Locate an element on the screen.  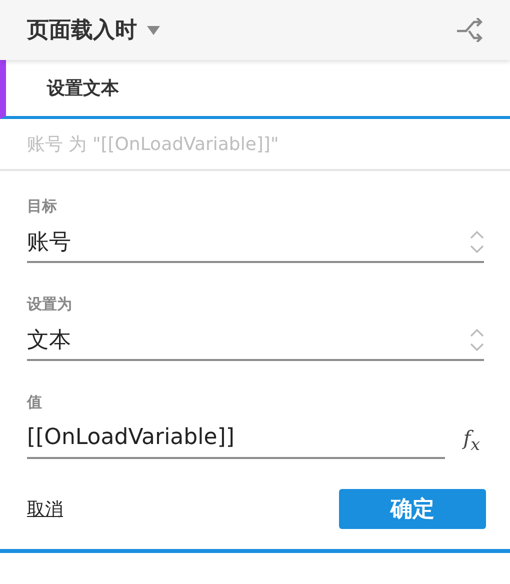
select-field: 账号 is located at coordinates (255, 244).